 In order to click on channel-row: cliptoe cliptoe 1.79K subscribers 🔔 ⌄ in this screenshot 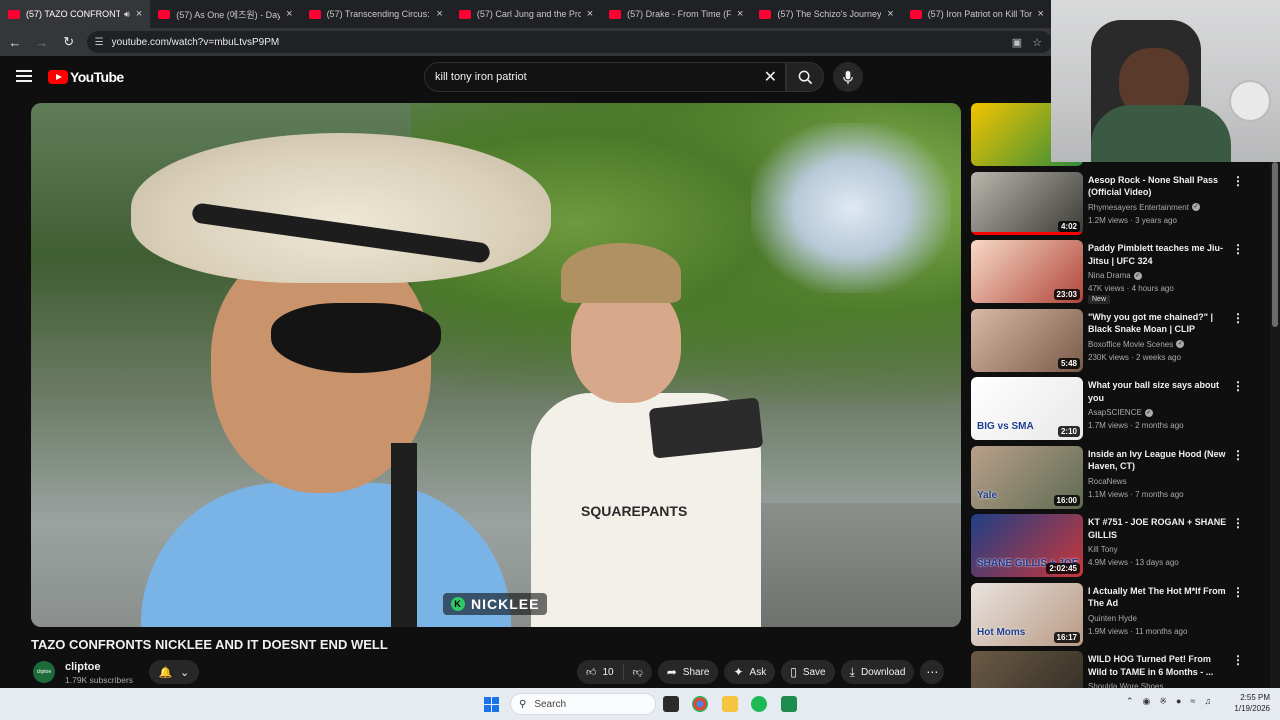, I will do `click(291, 674)`.